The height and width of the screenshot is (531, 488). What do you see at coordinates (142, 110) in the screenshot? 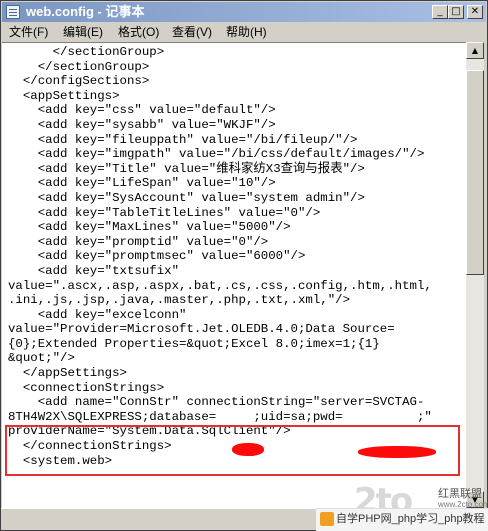
I see `editor-line: <add key="css" value="default"/>` at bounding box center [142, 110].